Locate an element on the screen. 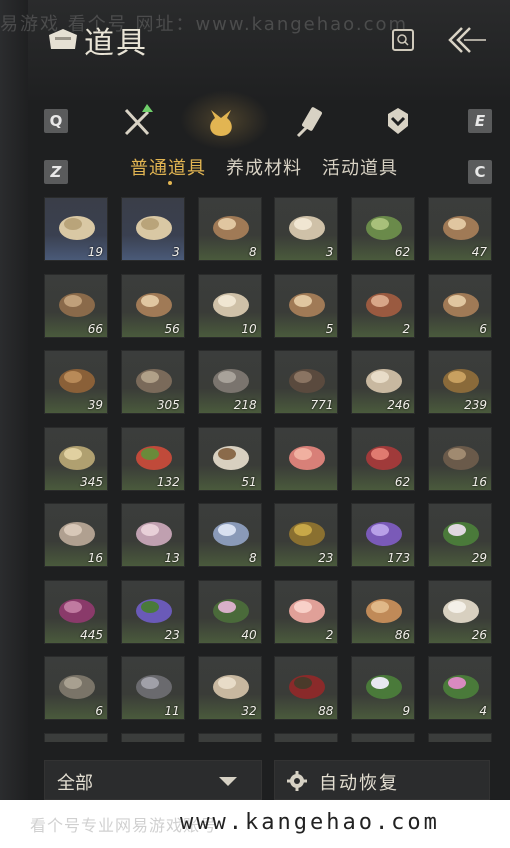 This screenshot has width=510, height=848. item-count: 132 is located at coordinates (168, 481).